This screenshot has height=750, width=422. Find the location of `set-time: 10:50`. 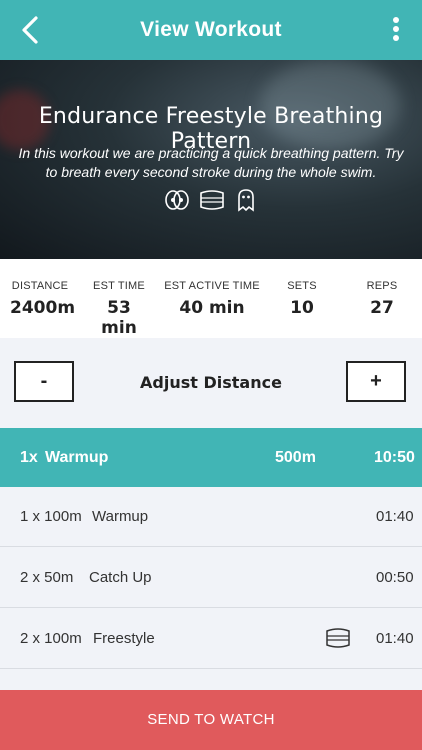

set-time: 10:50 is located at coordinates (394, 457).